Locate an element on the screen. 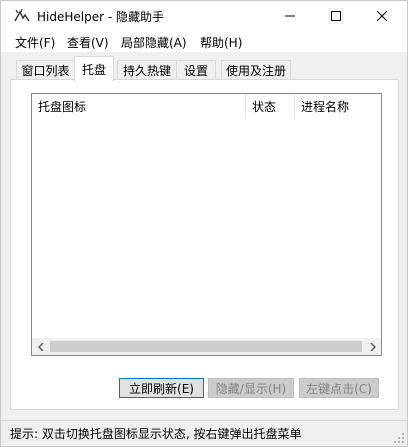  refresh-button: 立即刷新(E) is located at coordinates (161, 388).